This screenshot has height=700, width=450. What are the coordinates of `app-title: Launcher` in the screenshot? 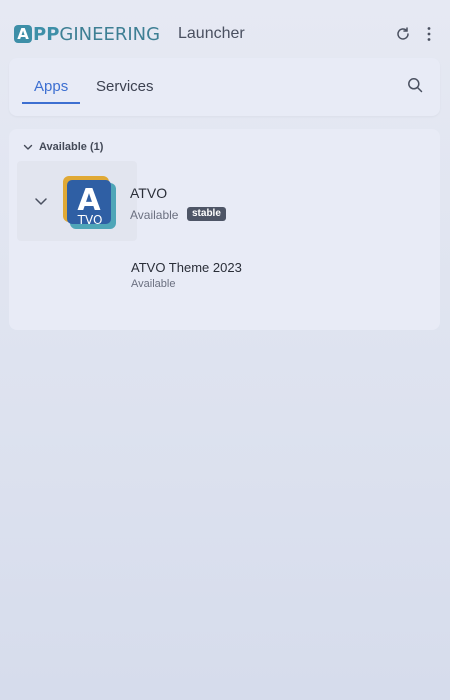 It's located at (211, 33).